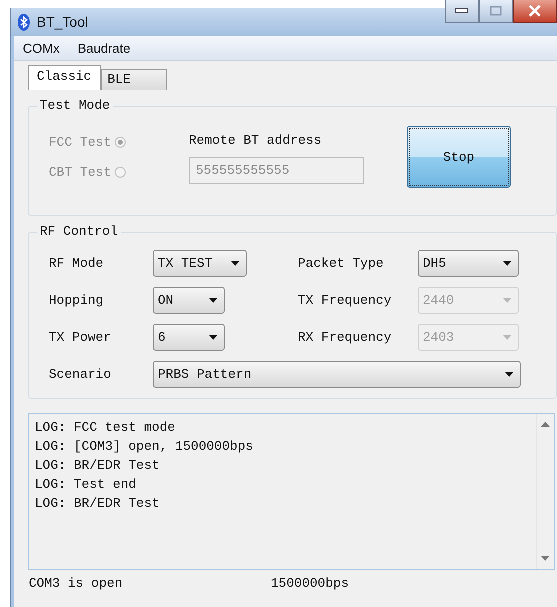 The height and width of the screenshot is (607, 557). What do you see at coordinates (545, 558) in the screenshot?
I see `scroll-down-icon` at bounding box center [545, 558].